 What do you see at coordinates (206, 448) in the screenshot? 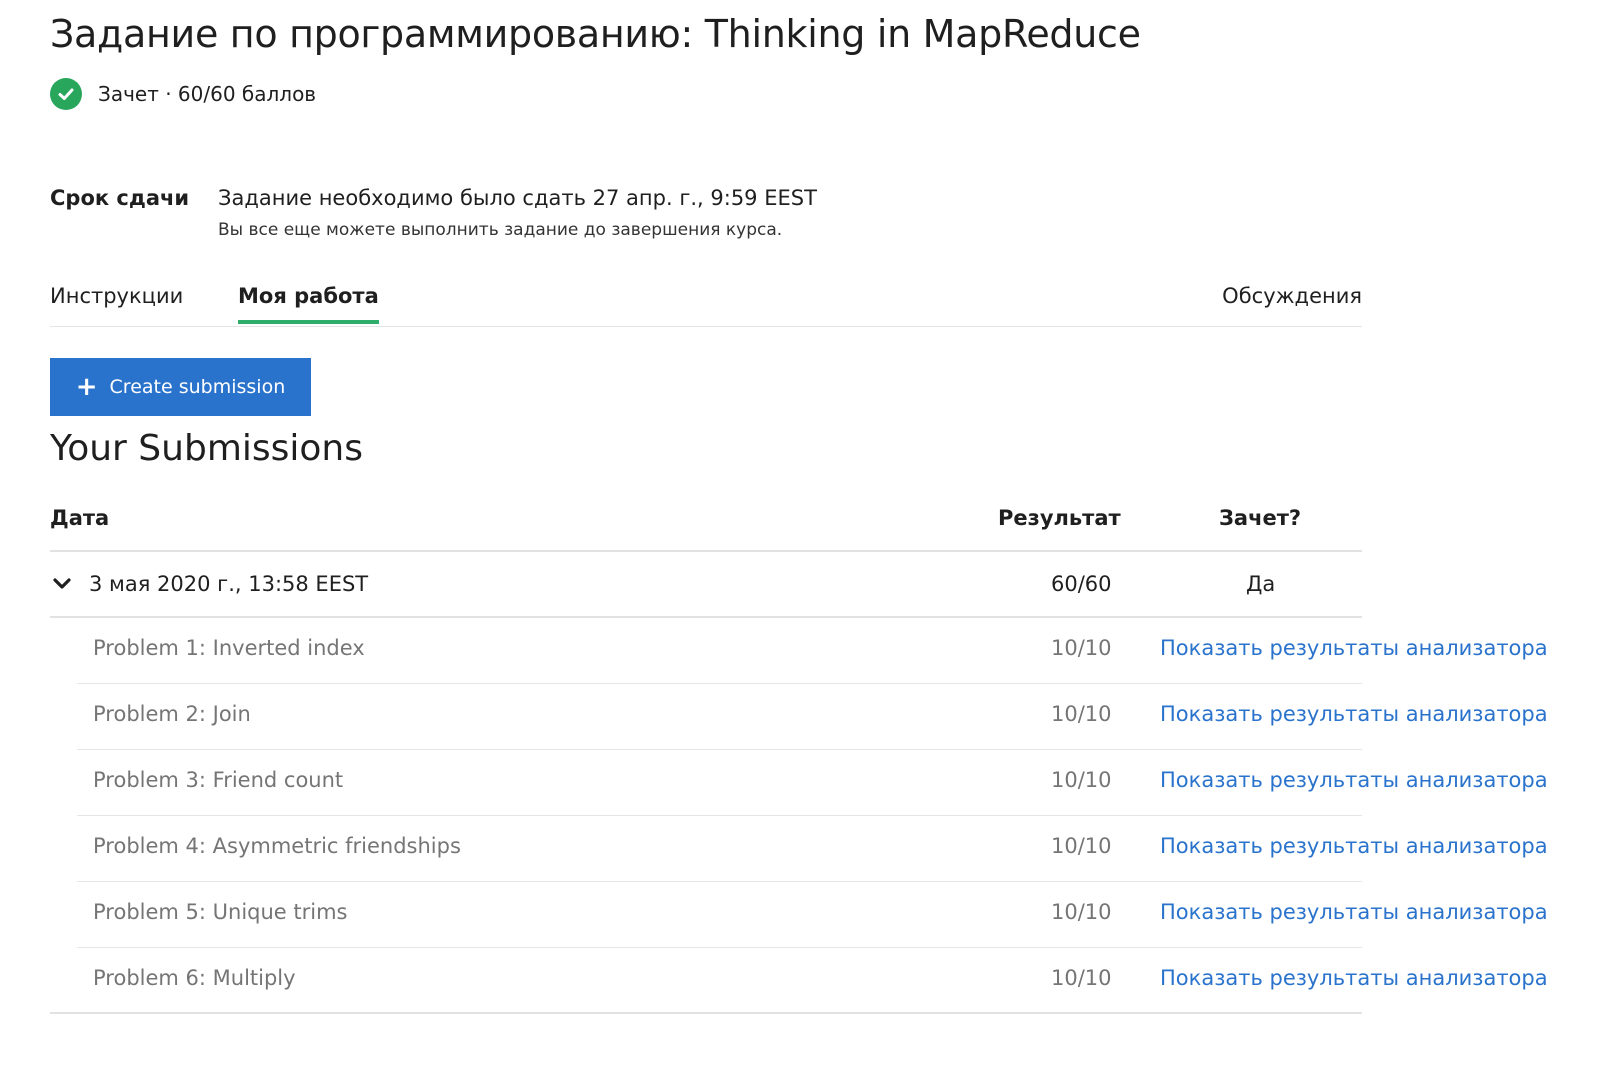
I see `submissions-title: Your Submissions` at bounding box center [206, 448].